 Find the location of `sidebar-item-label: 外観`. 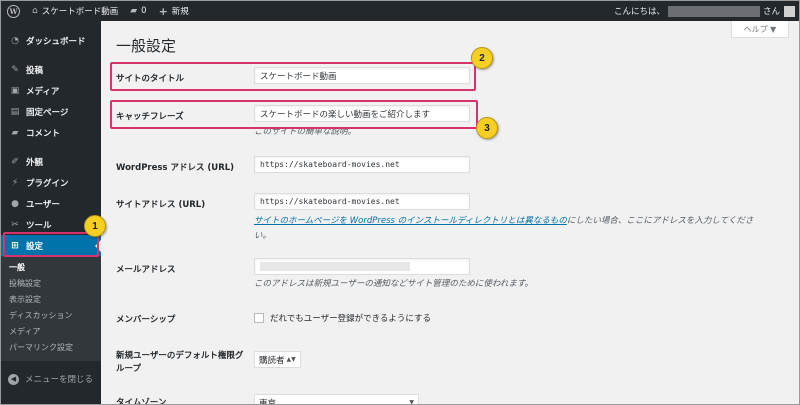

sidebar-item-label: 外観 is located at coordinates (35, 162).